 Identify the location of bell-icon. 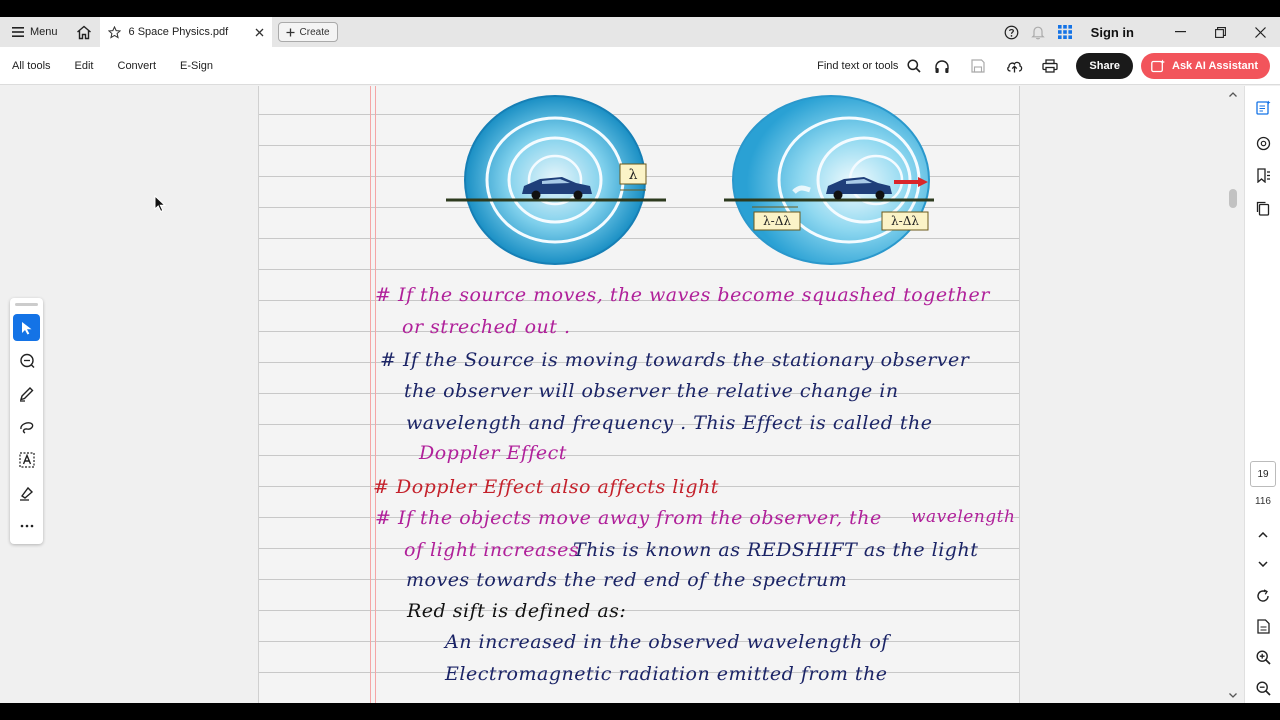
(1038, 32).